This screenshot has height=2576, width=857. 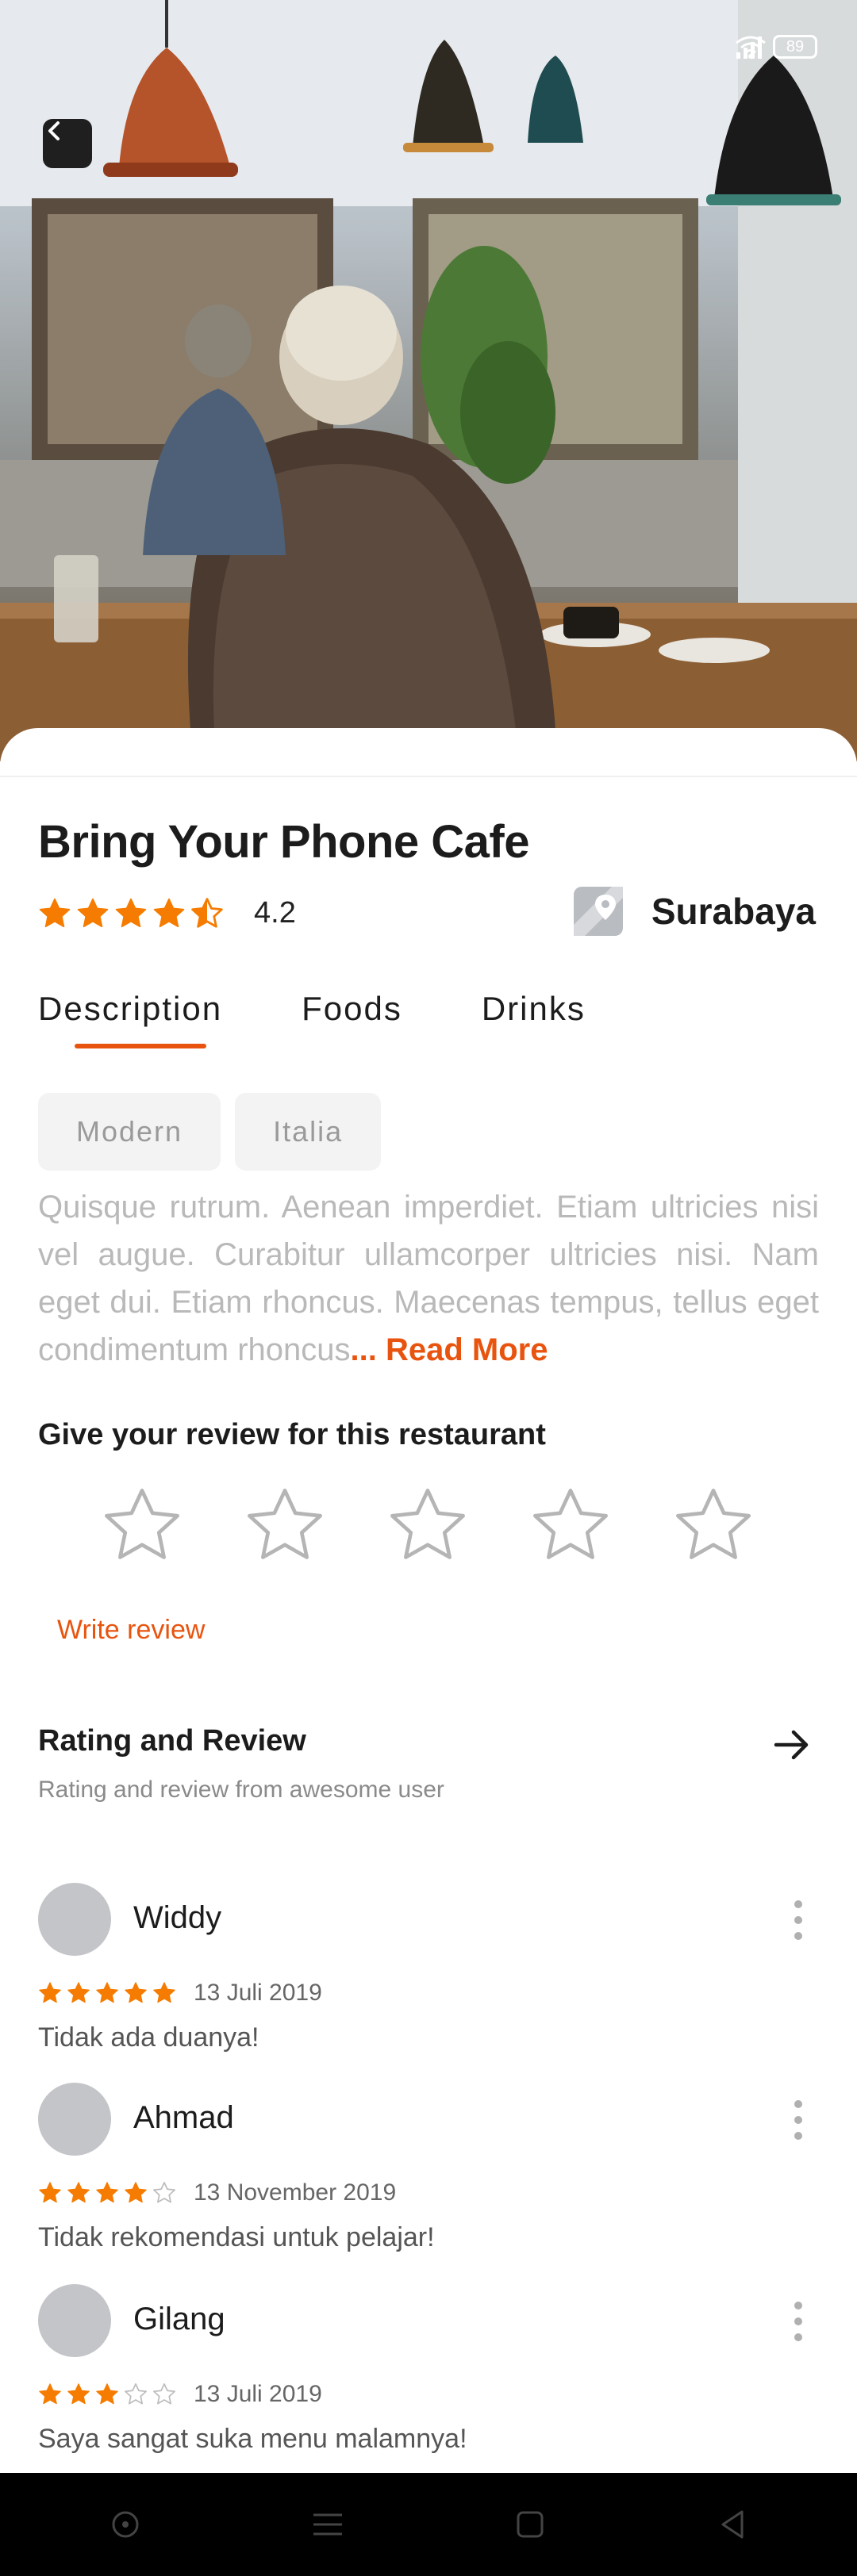 I want to click on reviewer-name: Gilang, so click(x=179, y=2319).